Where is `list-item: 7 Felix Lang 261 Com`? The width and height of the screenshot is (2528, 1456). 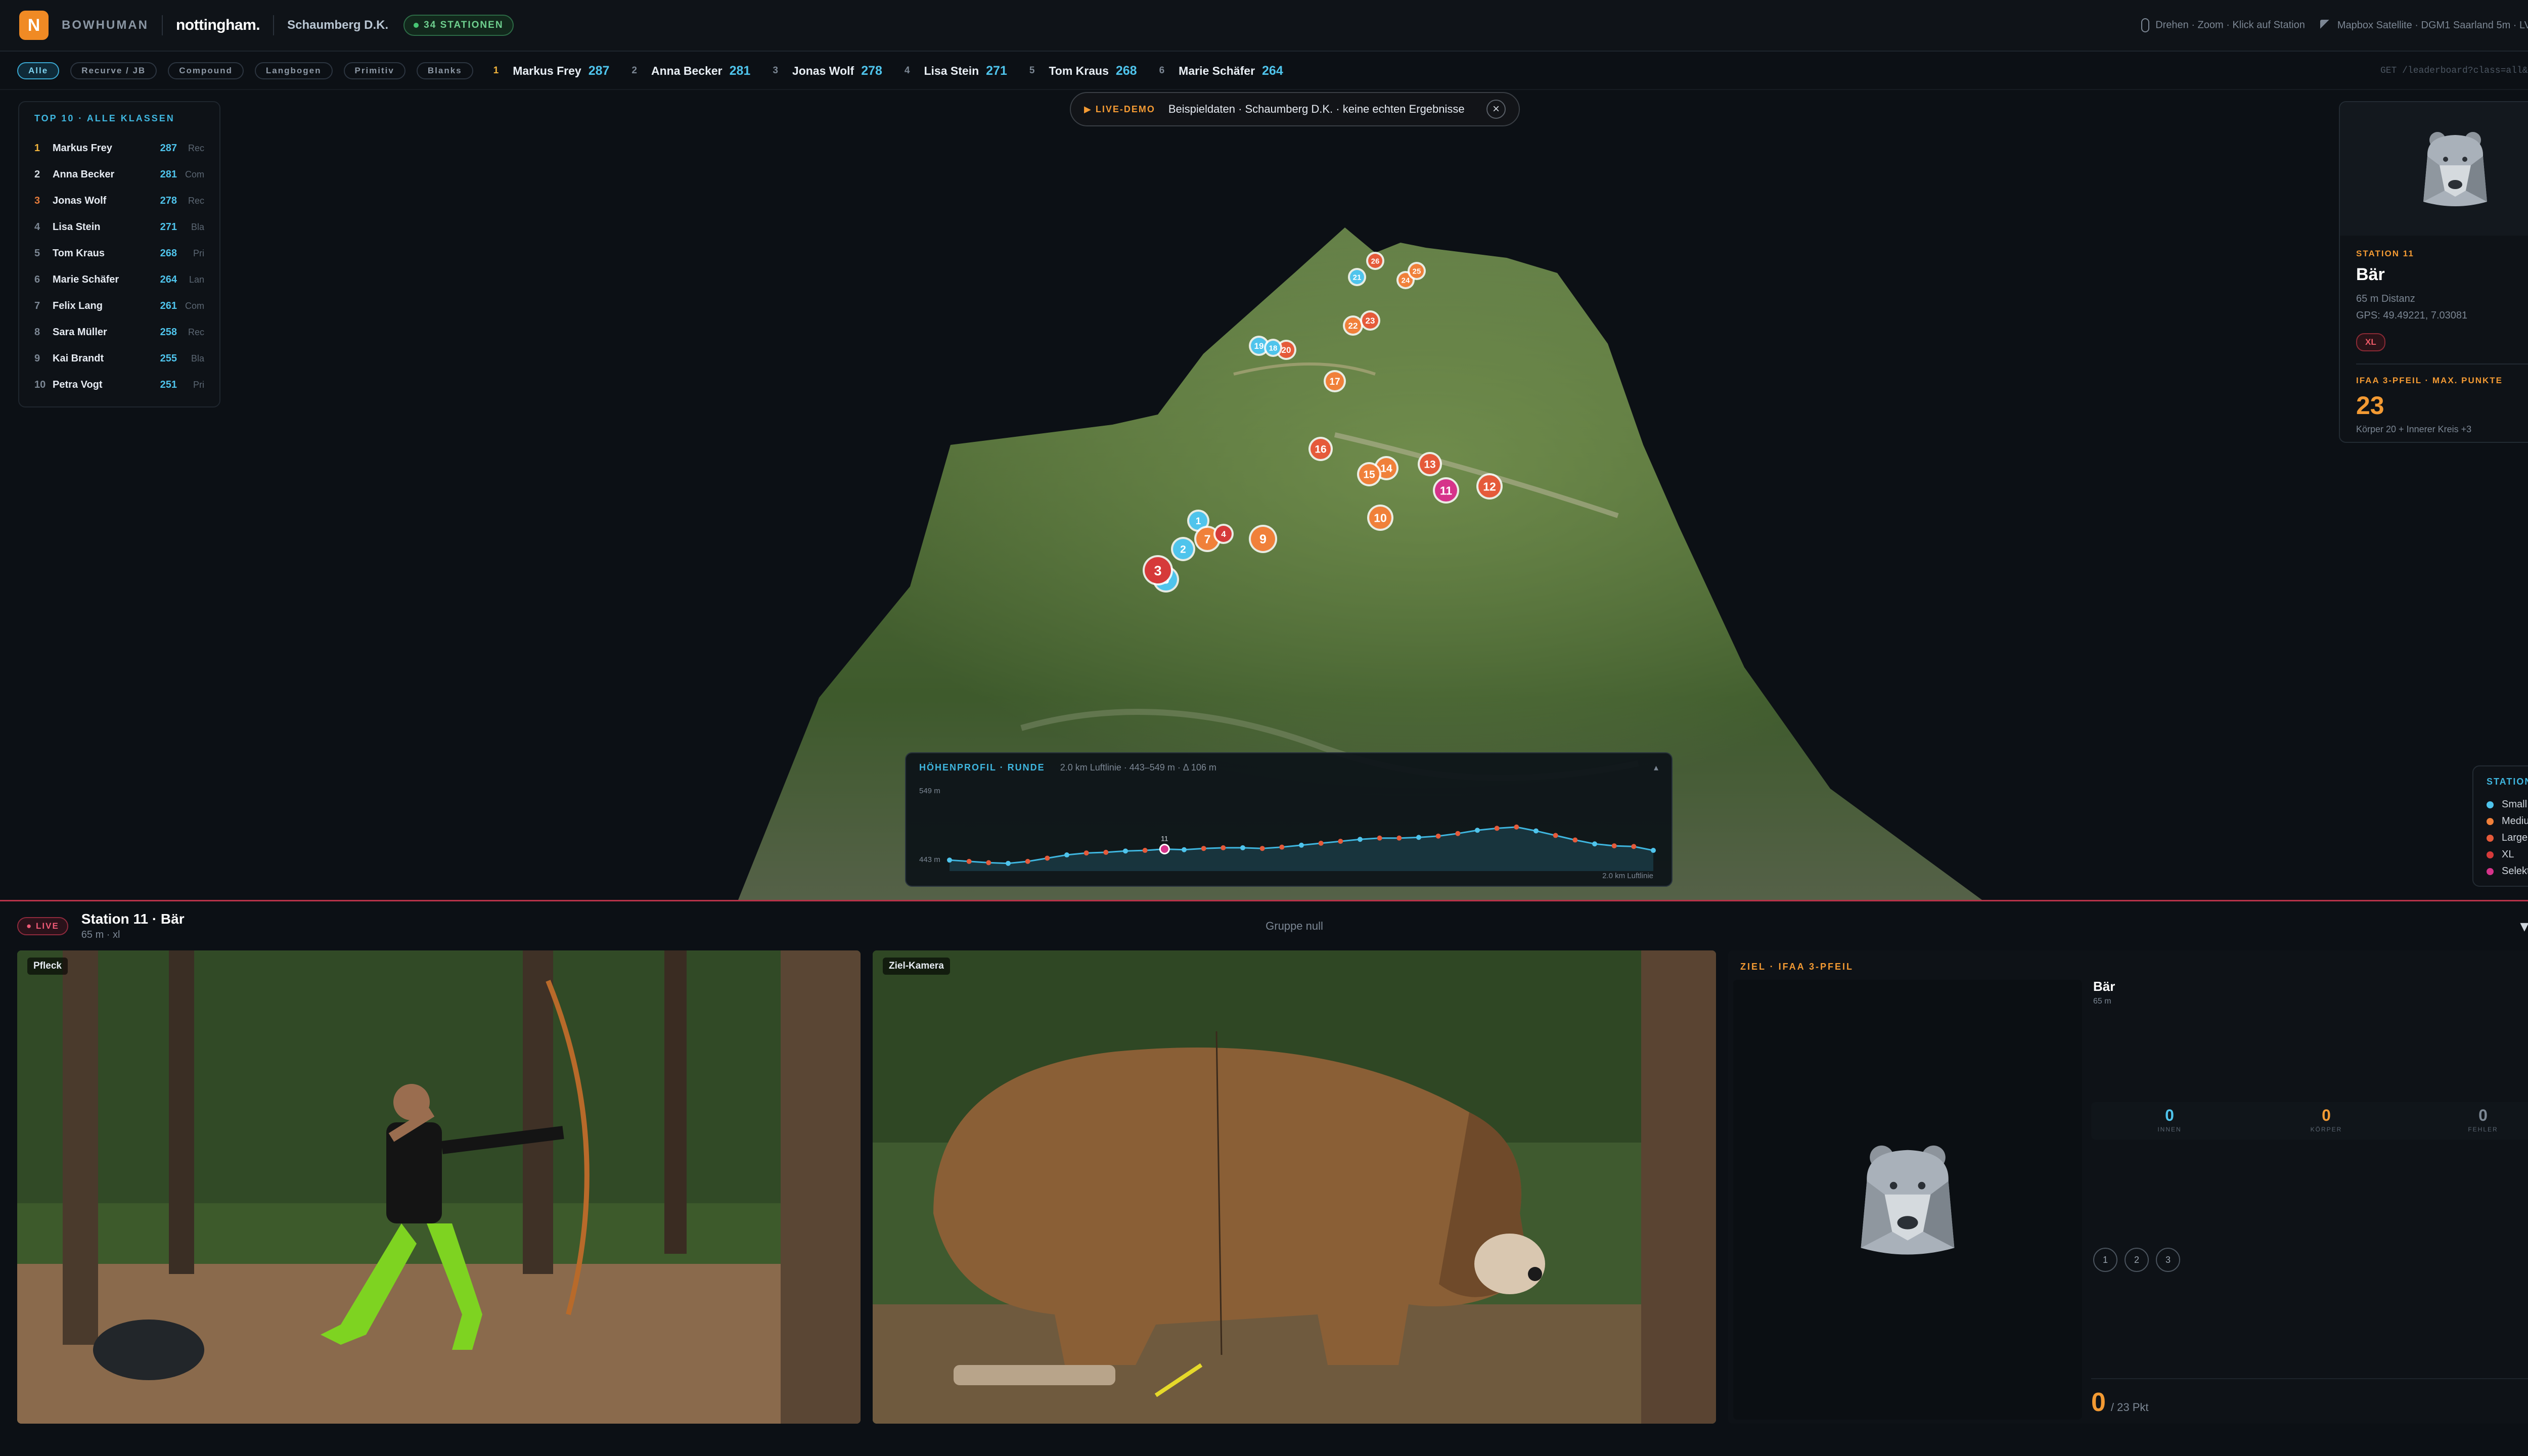 list-item: 7 Felix Lang 261 Com is located at coordinates (119, 306).